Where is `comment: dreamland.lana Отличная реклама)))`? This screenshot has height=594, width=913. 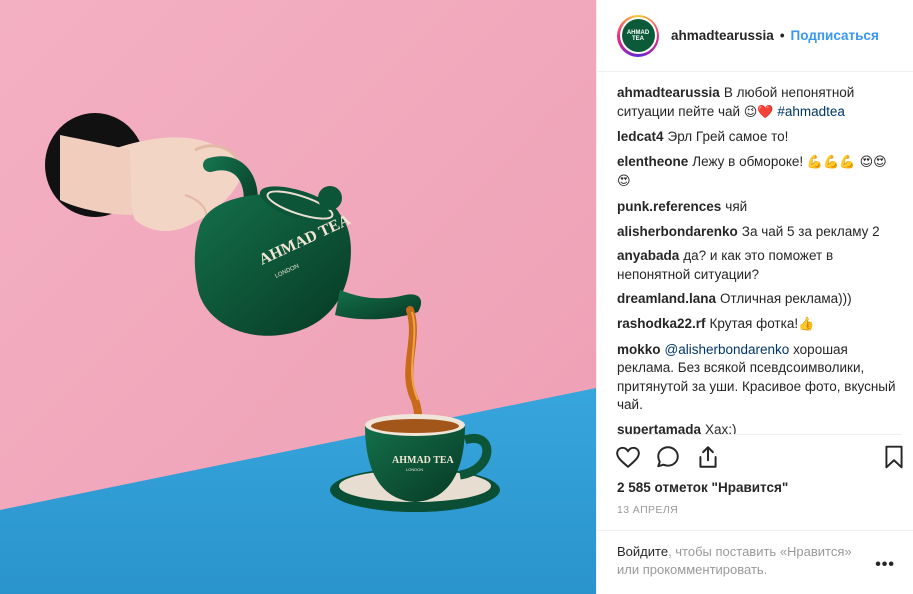
comment: dreamland.lana Отличная реклама))) is located at coordinates (757, 299).